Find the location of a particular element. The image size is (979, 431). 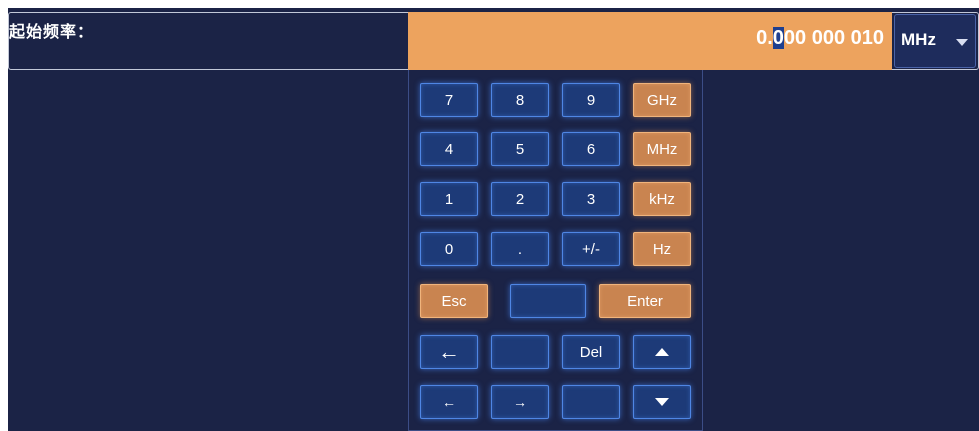

key-plus-minus: +/- is located at coordinates (591, 249).